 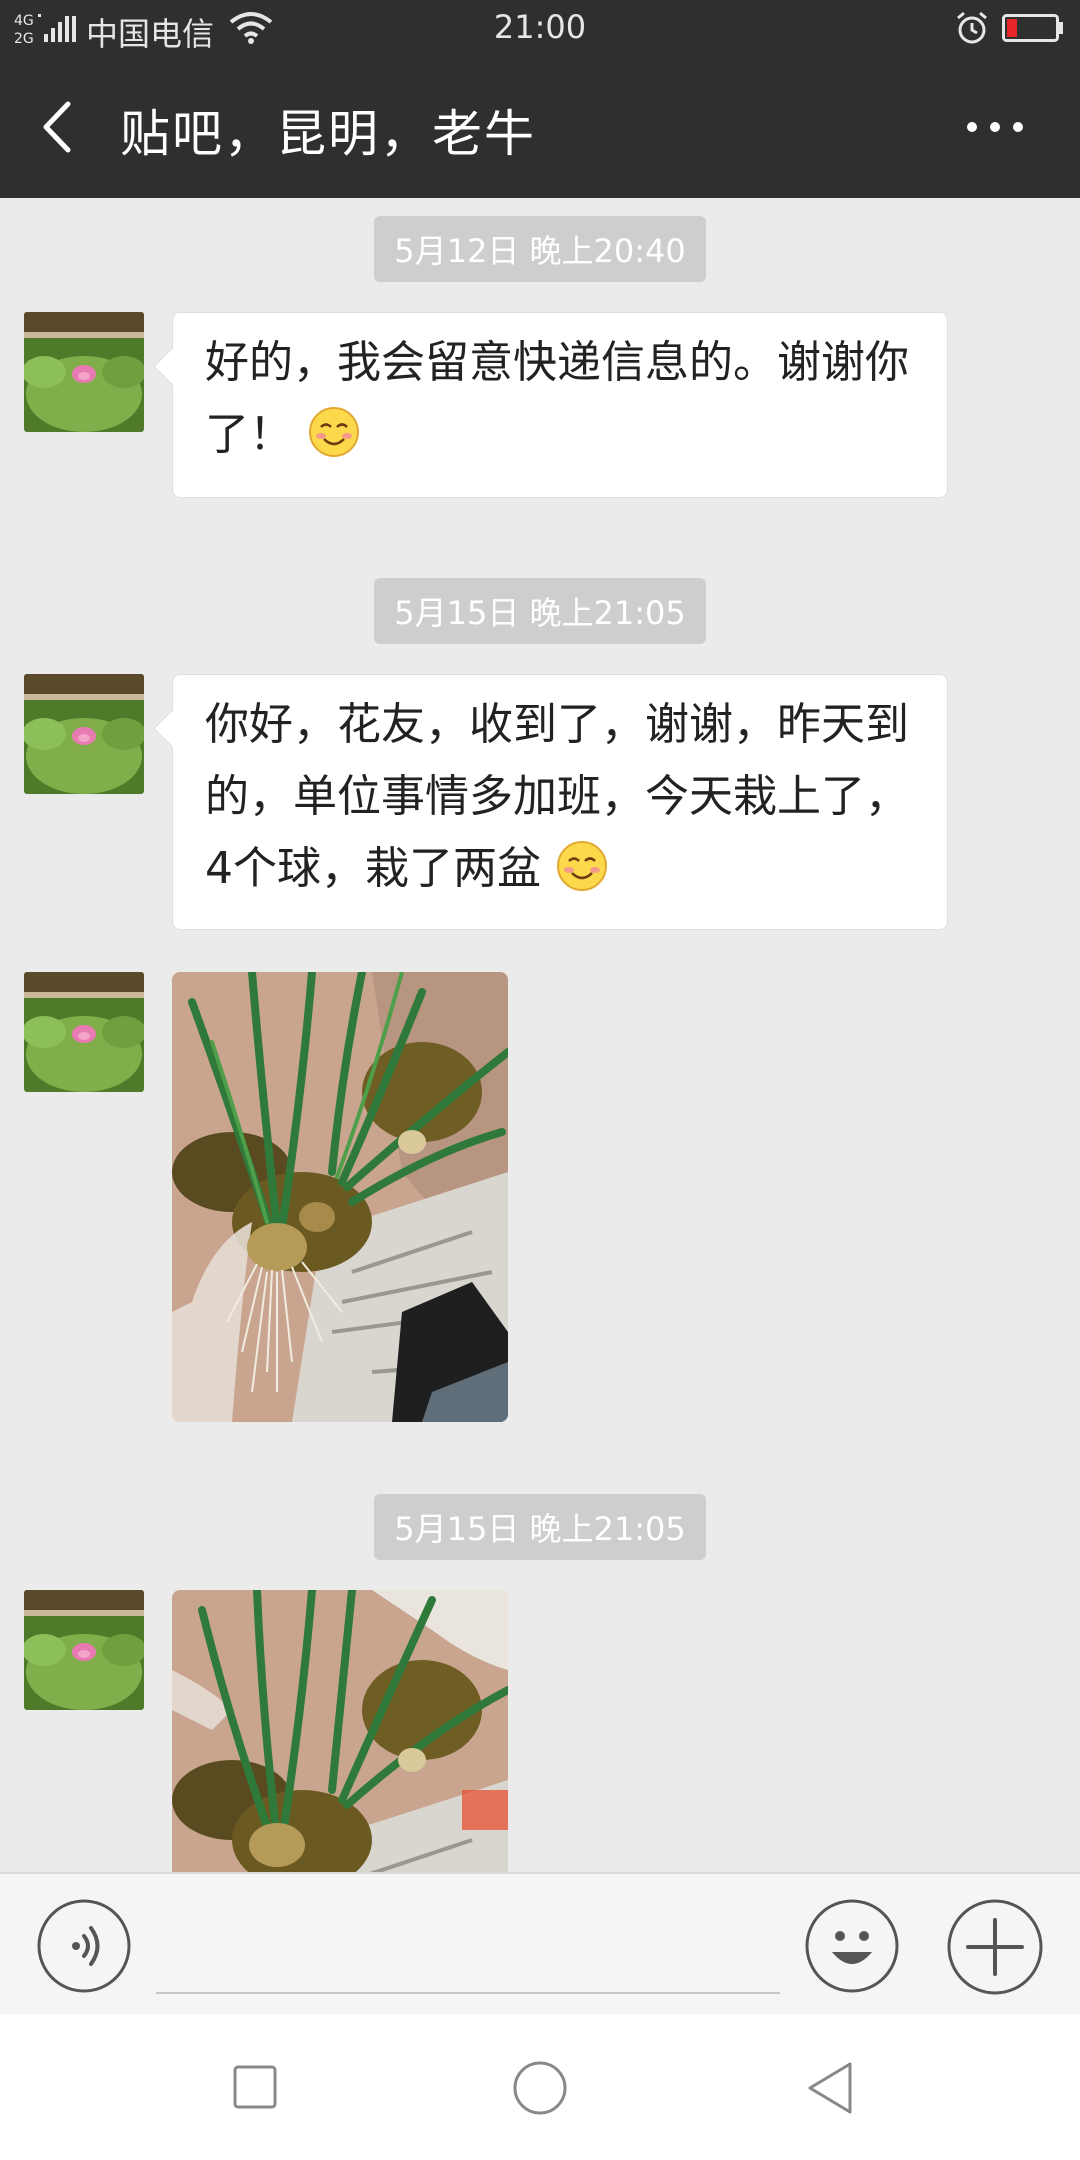 I want to click on recent-apps-icon, so click(x=255, y=2087).